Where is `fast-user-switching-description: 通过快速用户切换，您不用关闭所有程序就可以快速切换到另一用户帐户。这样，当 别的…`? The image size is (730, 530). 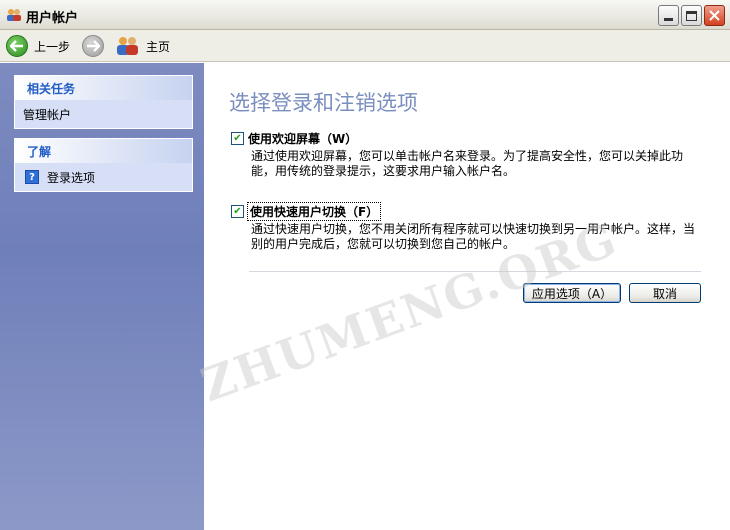 fast-user-switching-description: 通过快速用户切换，您不用关闭所有程序就可以快速切换到另一用户帐户。这样，当 别的… is located at coordinates (476, 237).